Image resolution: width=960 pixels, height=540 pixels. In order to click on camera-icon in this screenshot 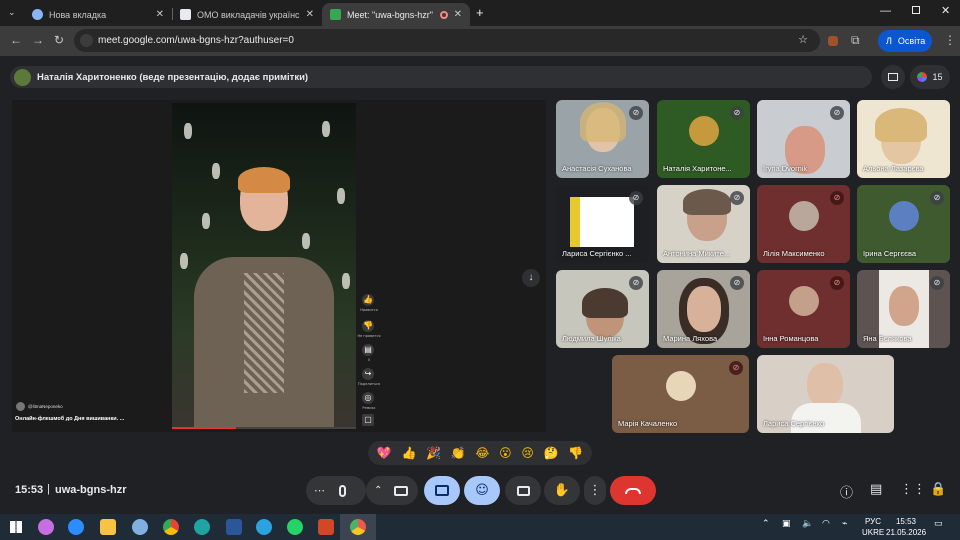, I will do `click(401, 490)`.